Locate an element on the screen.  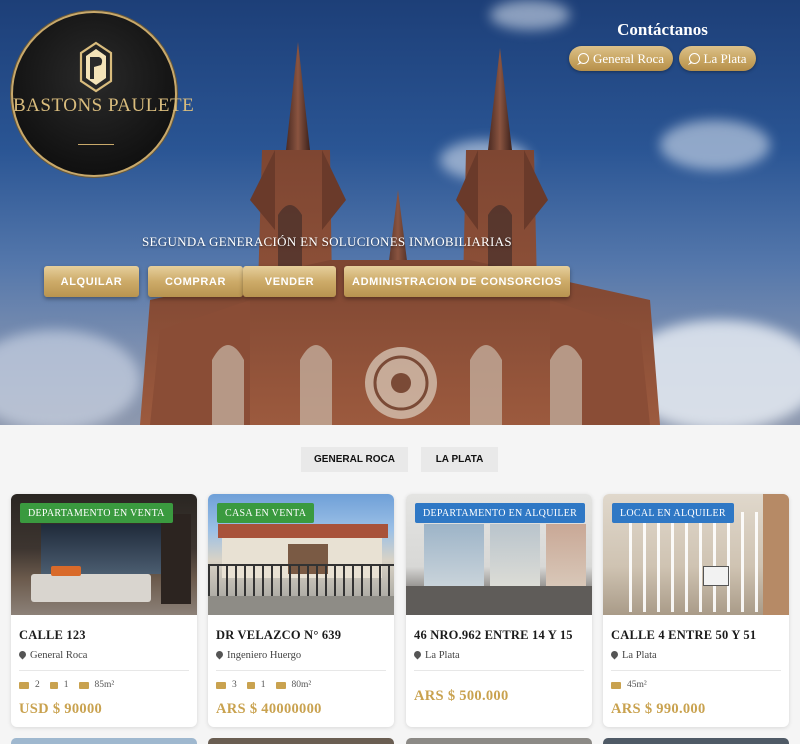
contact-button-label: General Roca is located at coordinates (628, 58).